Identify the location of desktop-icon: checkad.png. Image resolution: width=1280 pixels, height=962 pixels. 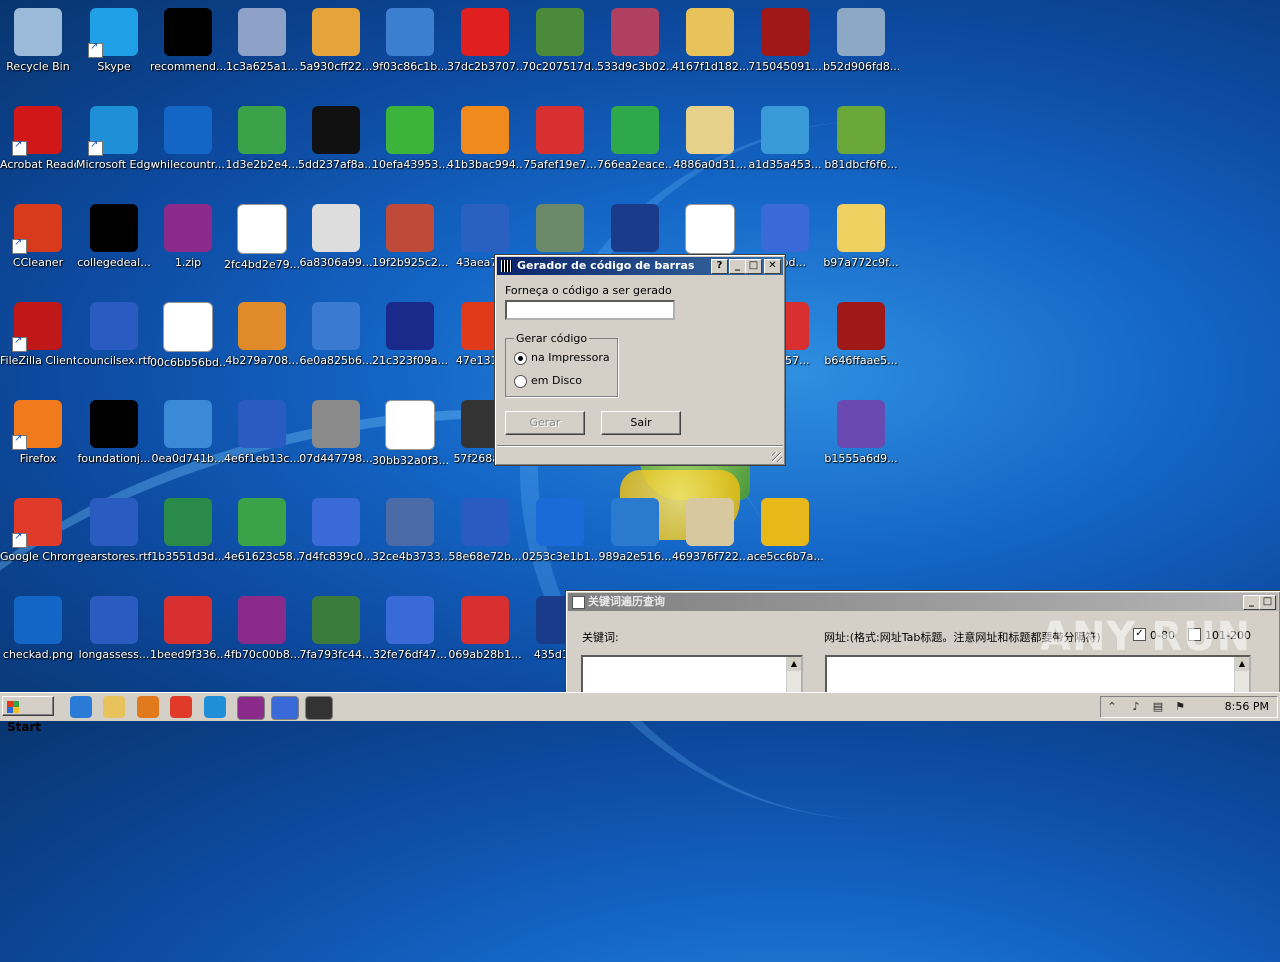
(38, 638).